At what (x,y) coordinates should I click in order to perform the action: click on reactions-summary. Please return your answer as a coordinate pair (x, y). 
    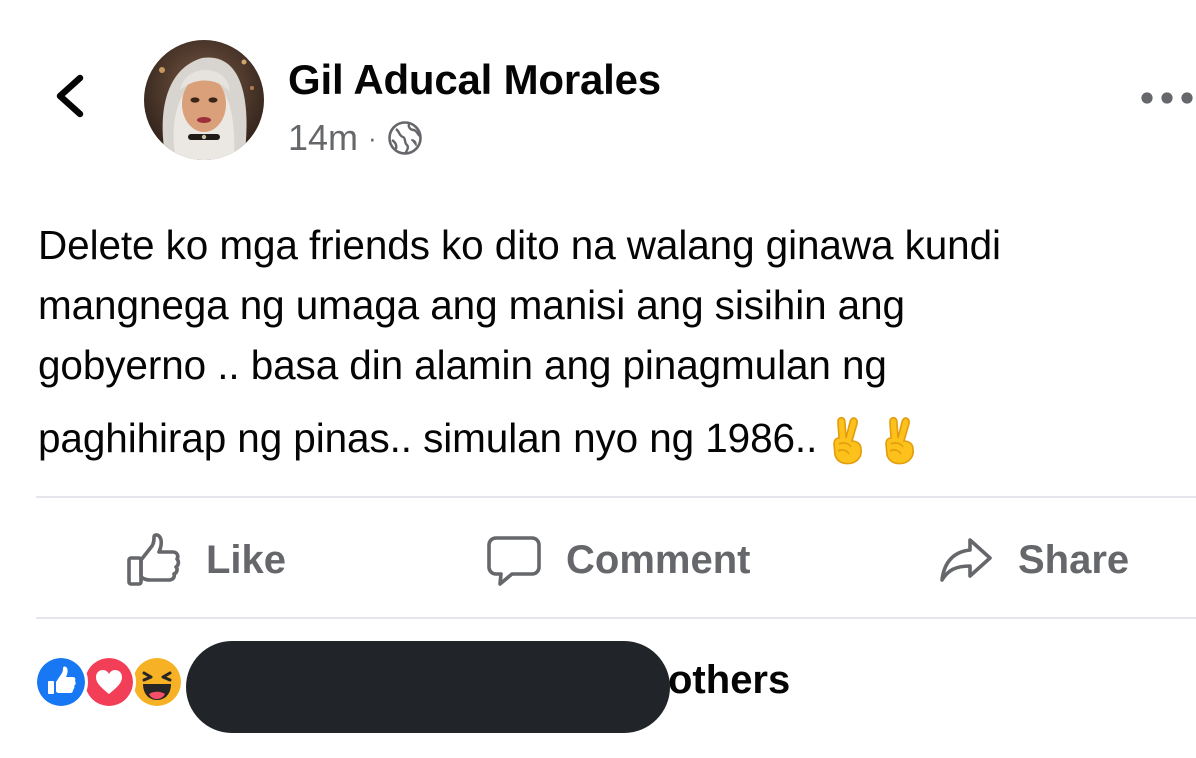
    Looking at the image, I should click on (109, 682).